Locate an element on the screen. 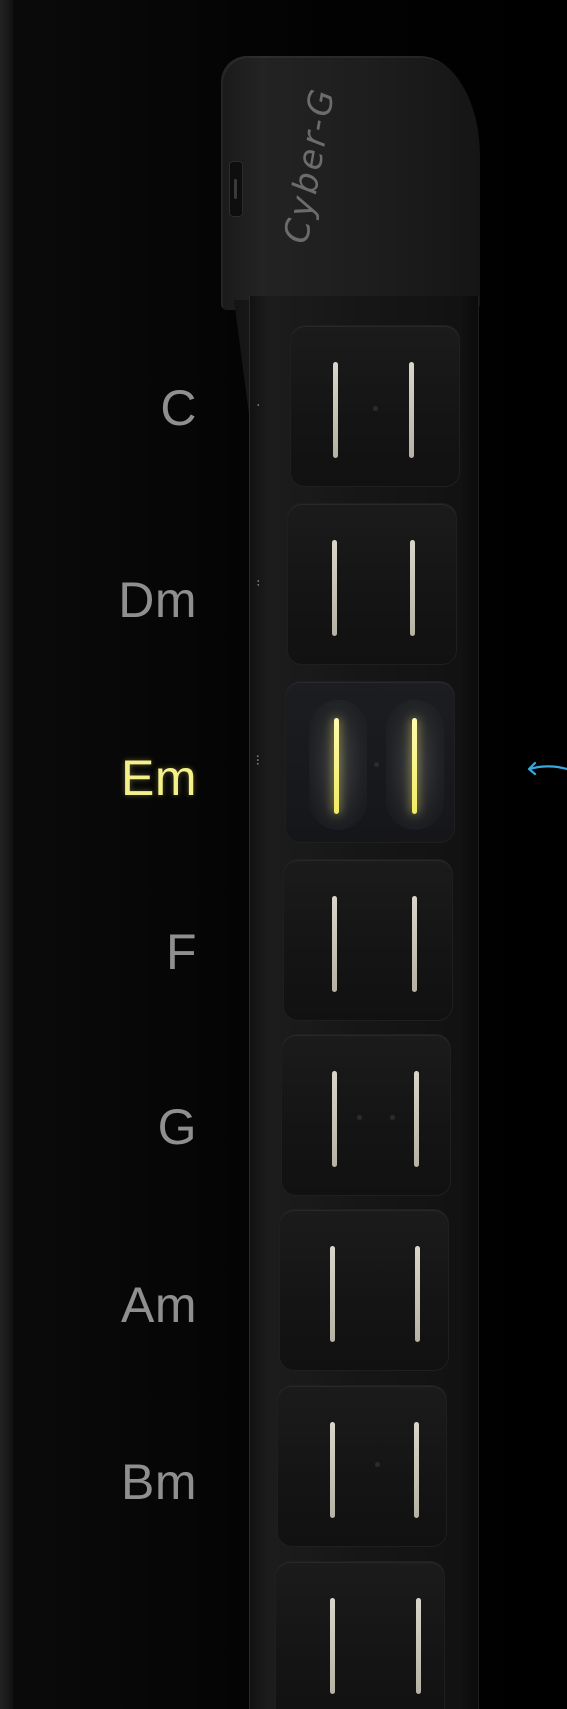 Image resolution: width=567 pixels, height=1709 pixels. fret-pad-partial is located at coordinates (360, 1635).